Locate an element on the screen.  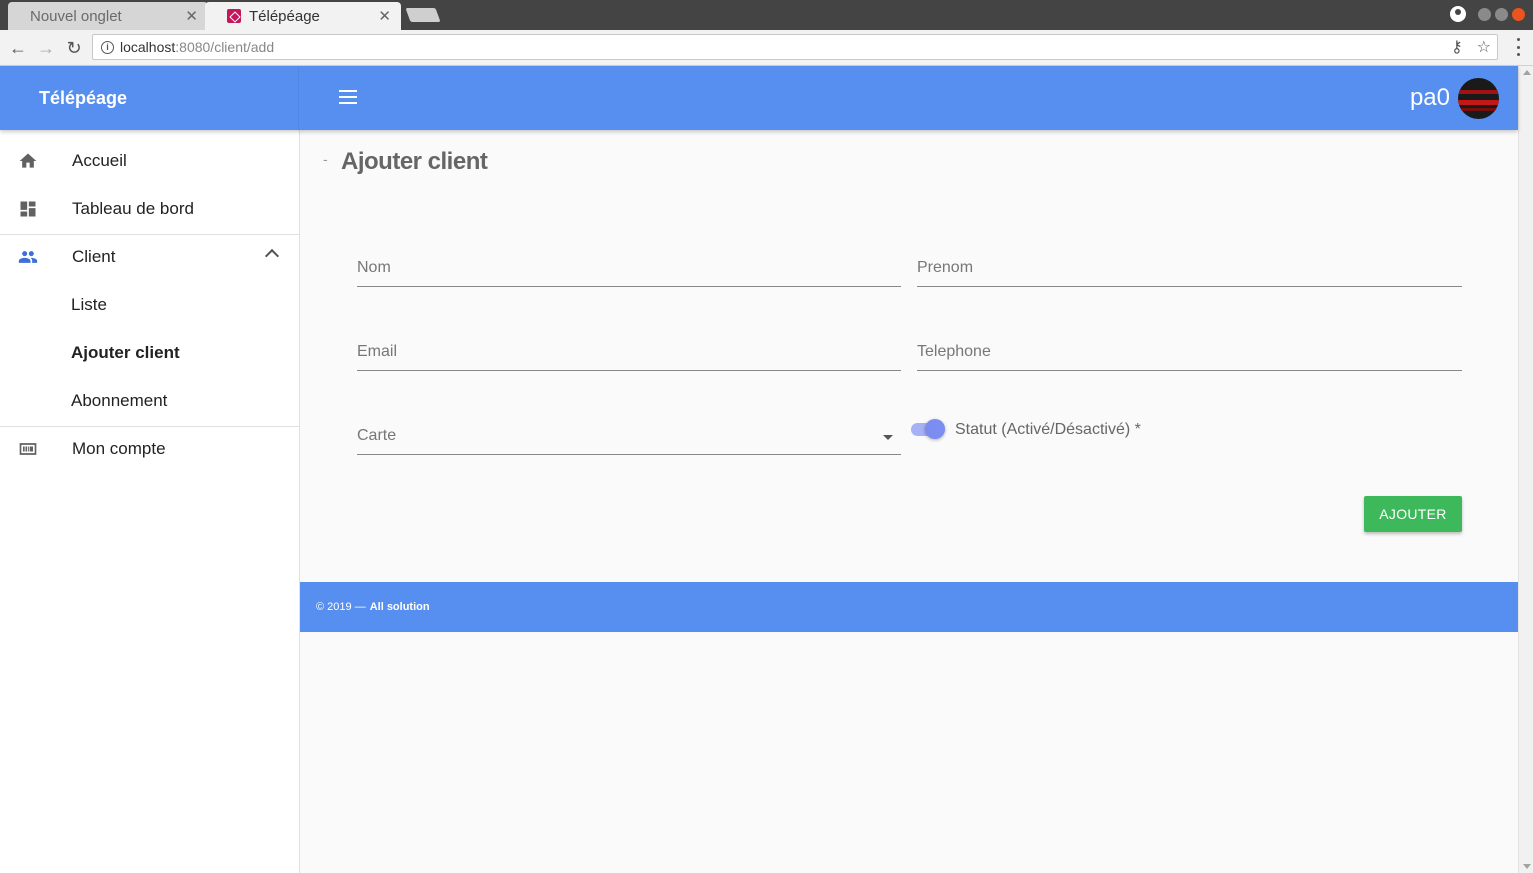
username: pa0 is located at coordinates (1429, 97).